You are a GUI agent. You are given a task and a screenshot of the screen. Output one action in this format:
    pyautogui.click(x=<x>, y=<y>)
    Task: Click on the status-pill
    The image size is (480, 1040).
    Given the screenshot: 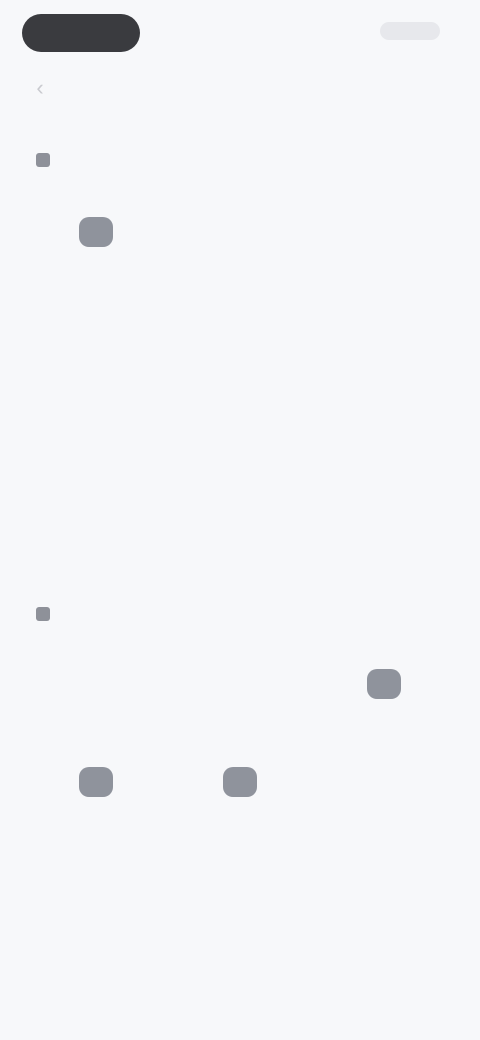 What is the action you would take?
    pyautogui.click(x=81, y=33)
    